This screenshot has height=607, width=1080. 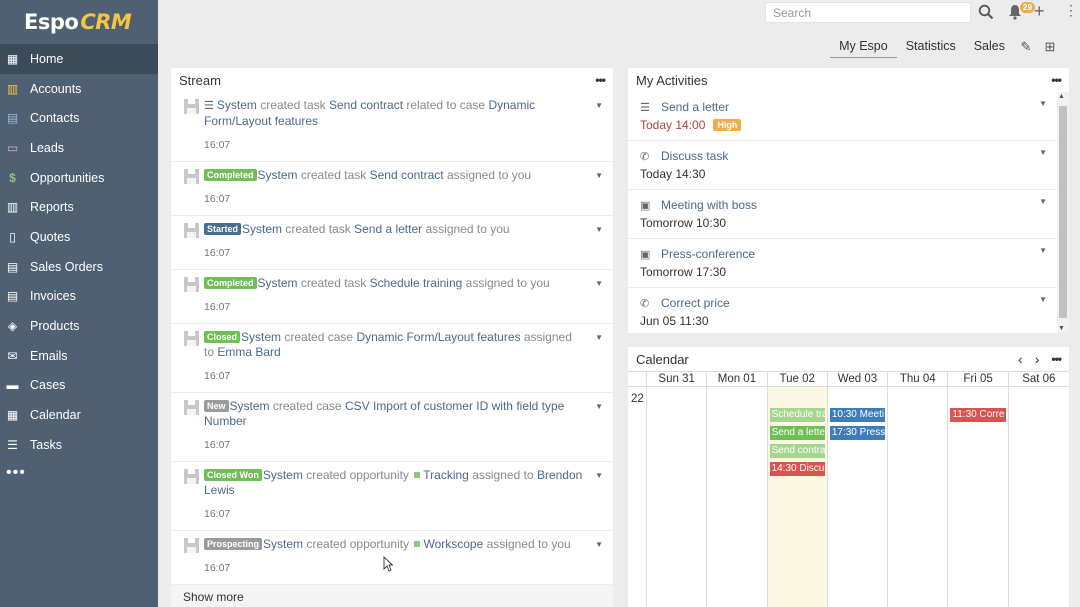 I want to click on calendar-event: Schedule tra, so click(x=797, y=415).